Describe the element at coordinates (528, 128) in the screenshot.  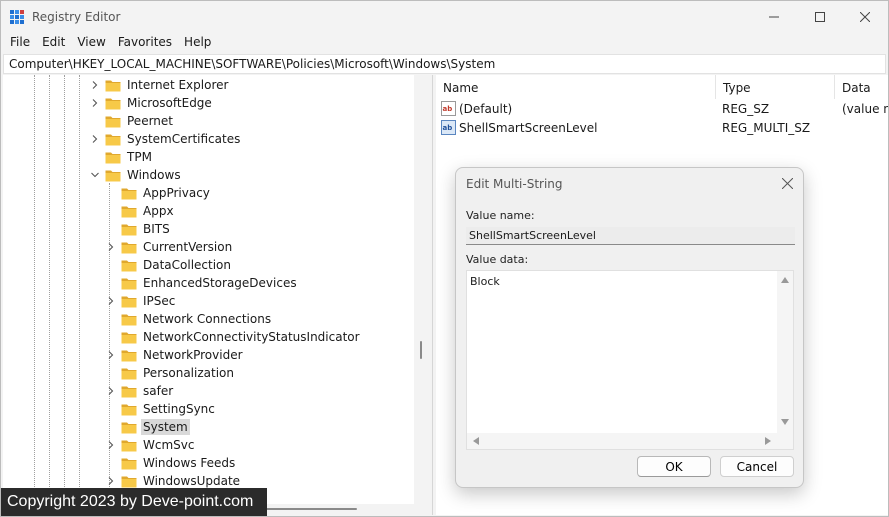
I see `value-name: ShellSmartScreenLevel` at that location.